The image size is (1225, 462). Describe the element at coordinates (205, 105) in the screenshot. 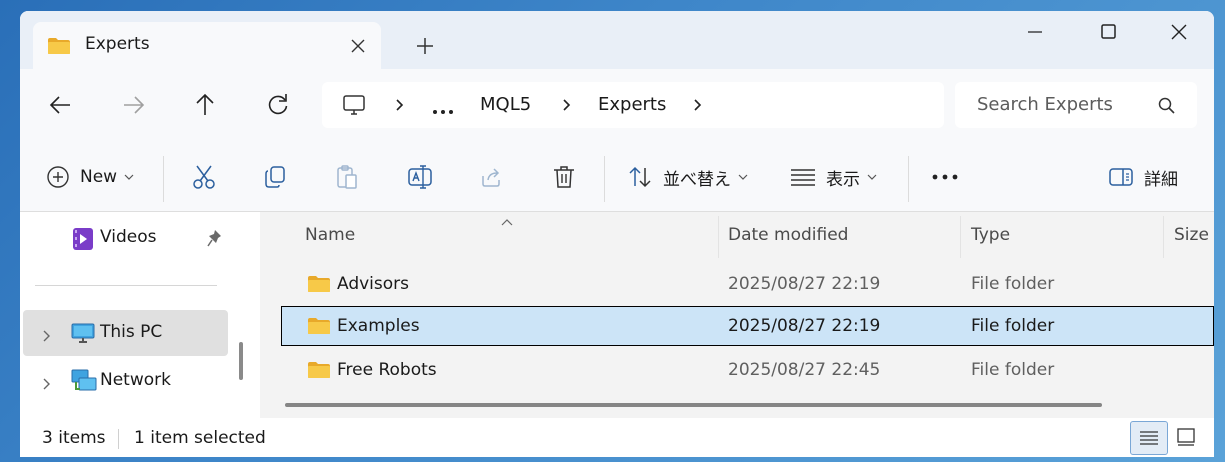

I see `up-arrow-icon` at that location.